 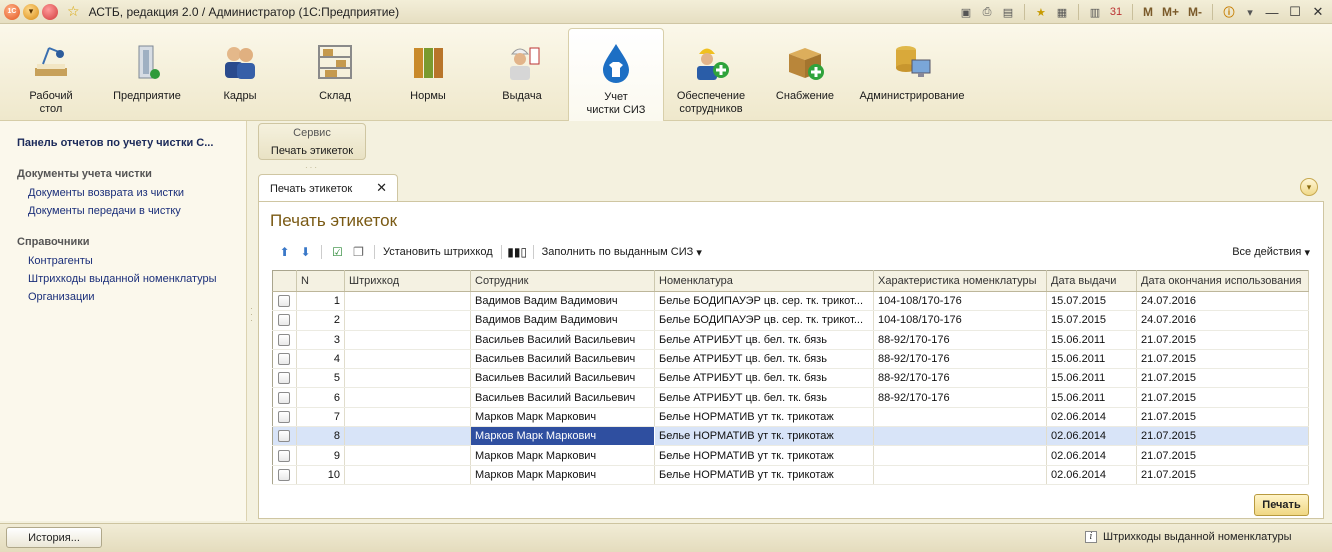 I want to click on memory-mminus-button: M-, so click(x=1195, y=12).